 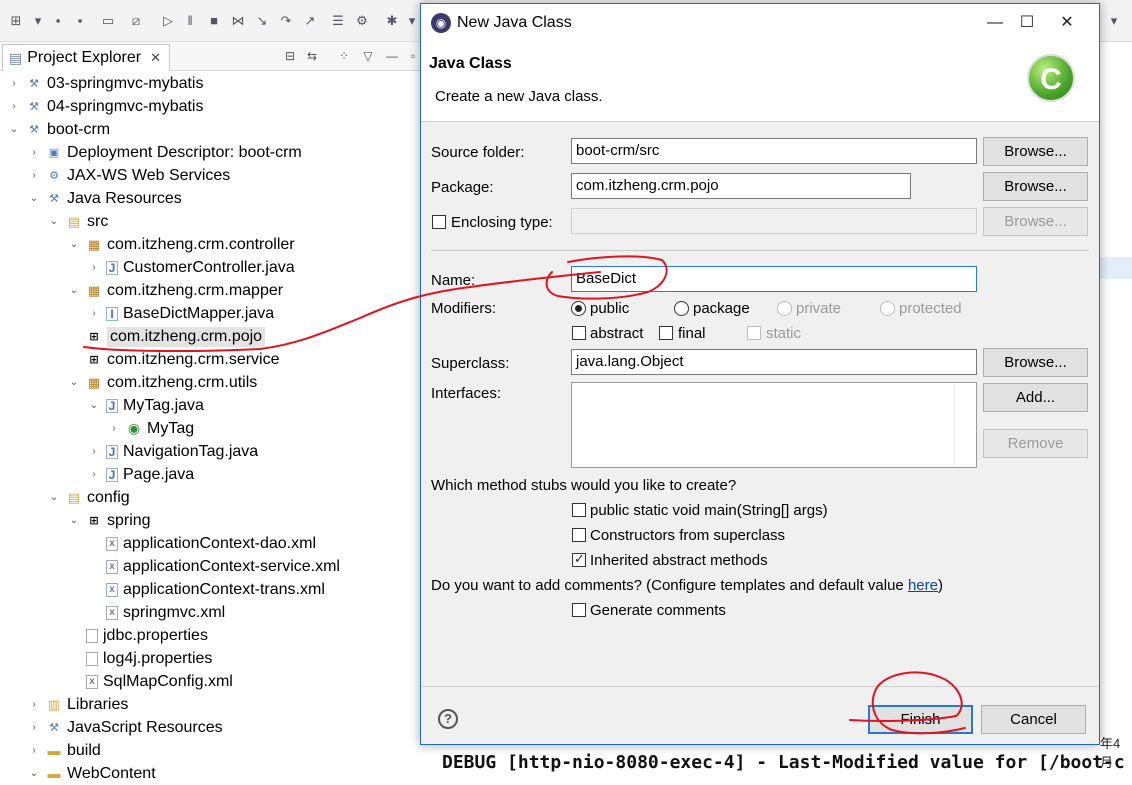 I want to click on tree-item: ⌄ ▦ com.itzheng.crm.controller, so click(x=181, y=244).